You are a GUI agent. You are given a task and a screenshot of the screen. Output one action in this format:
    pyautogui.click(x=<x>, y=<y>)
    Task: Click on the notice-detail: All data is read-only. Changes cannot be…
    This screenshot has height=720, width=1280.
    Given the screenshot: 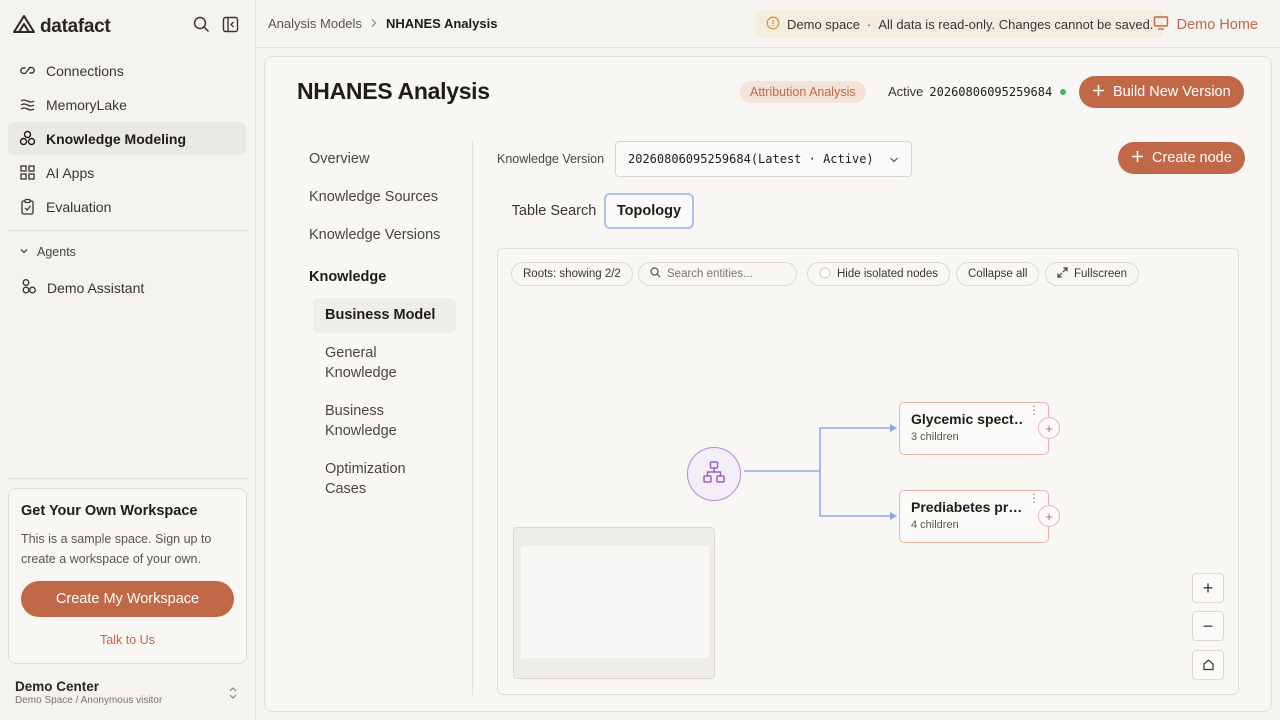 What is the action you would take?
    pyautogui.click(x=1016, y=24)
    